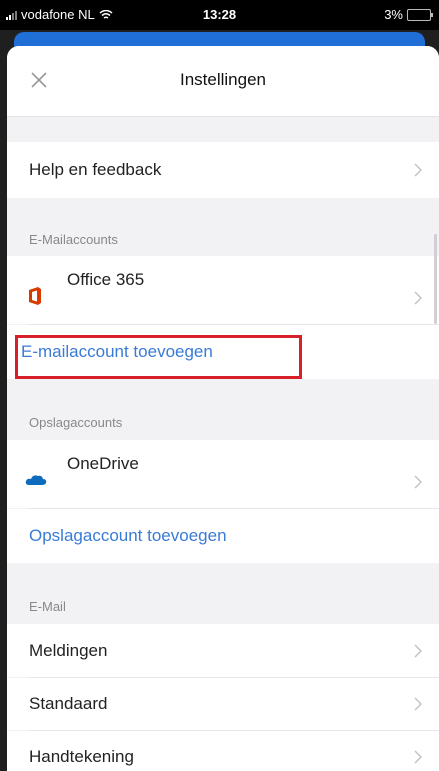 The image size is (439, 771). What do you see at coordinates (35, 296) in the screenshot?
I see `office-logo-icon` at bounding box center [35, 296].